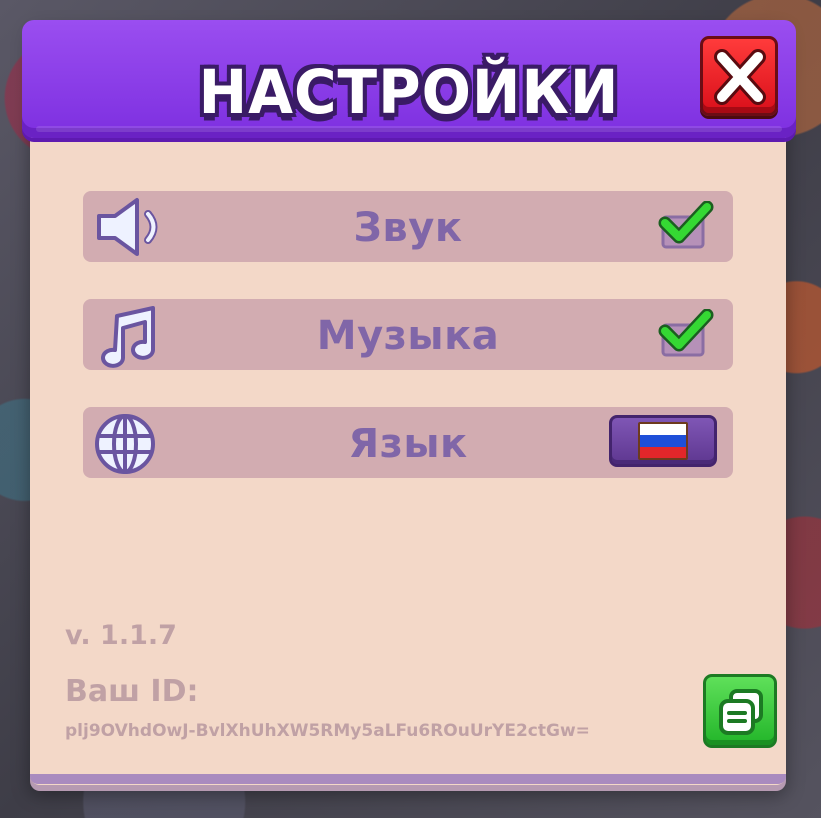 The width and height of the screenshot is (821, 818). I want to click on music-checkbox, so click(686, 334).